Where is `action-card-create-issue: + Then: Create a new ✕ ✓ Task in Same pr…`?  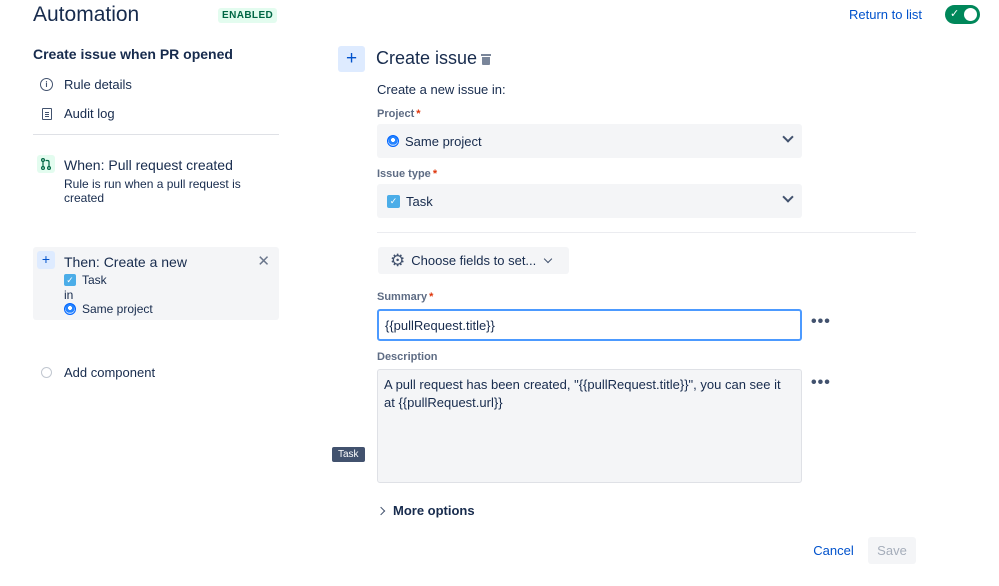
action-card-create-issue: + Then: Create a new ✕ ✓ Task in Same pr… is located at coordinates (156, 283).